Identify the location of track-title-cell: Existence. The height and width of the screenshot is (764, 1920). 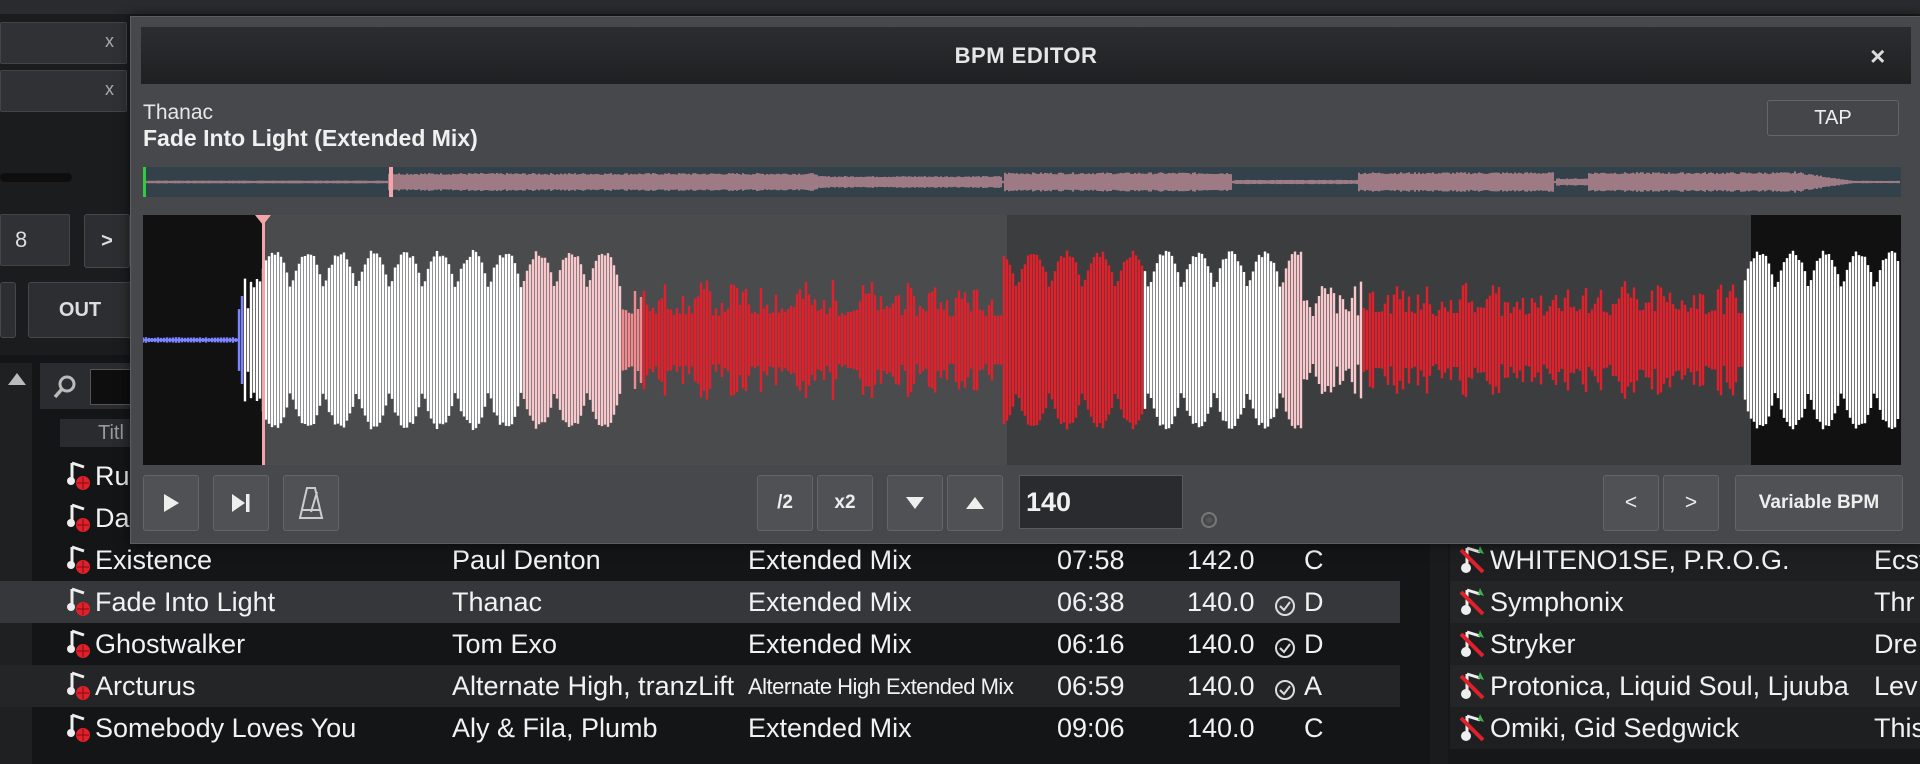
(154, 560).